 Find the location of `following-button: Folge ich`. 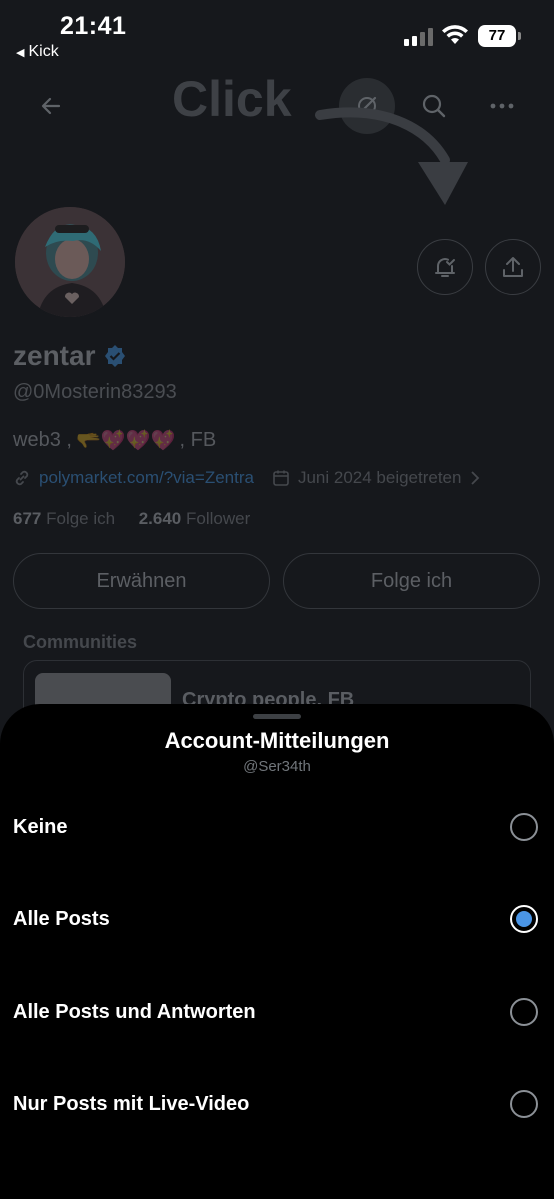

following-button: Folge ich is located at coordinates (411, 581).